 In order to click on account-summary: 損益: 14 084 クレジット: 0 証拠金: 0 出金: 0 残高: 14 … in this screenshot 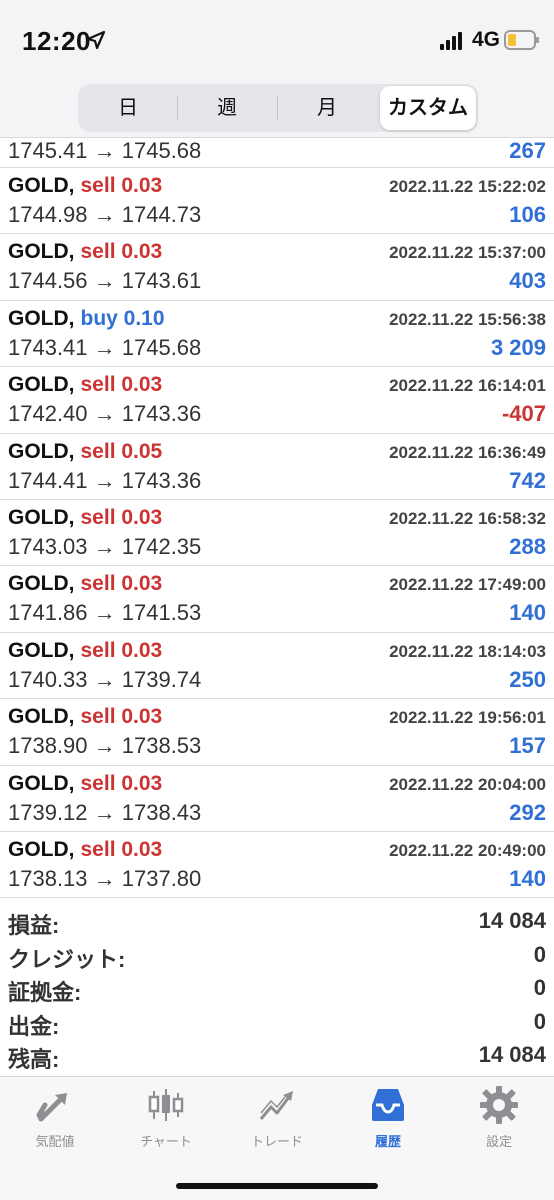, I will do `click(277, 990)`.